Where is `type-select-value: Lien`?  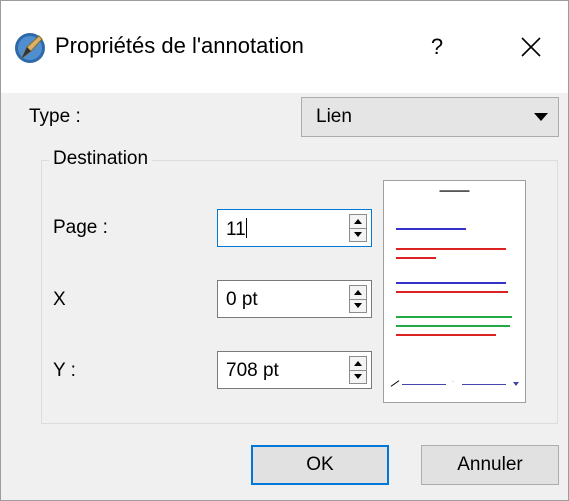
type-select-value: Lien is located at coordinates (334, 116).